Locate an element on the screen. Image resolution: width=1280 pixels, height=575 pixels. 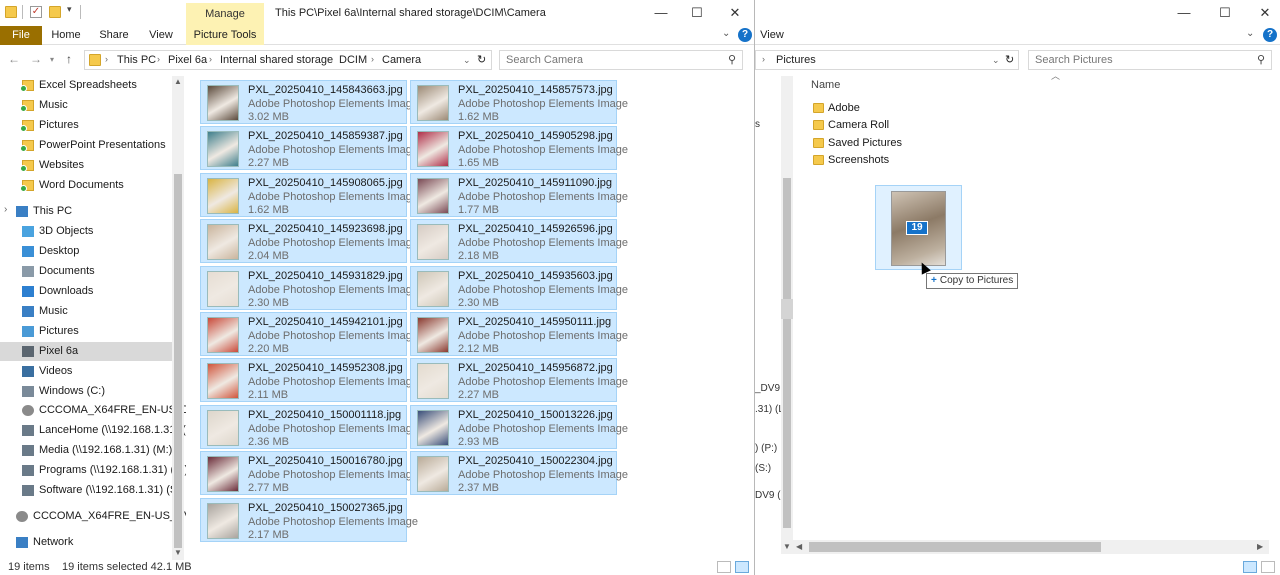
nav-item-fragment: s is located at coordinates (757, 124).